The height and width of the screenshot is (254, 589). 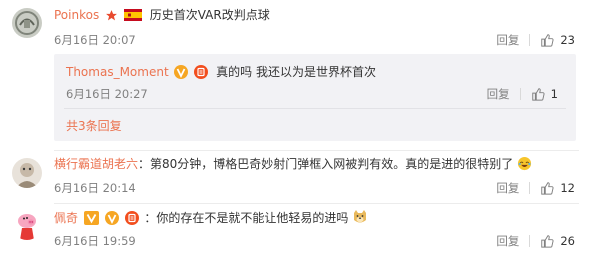 I want to click on like-count: 26, so click(x=567, y=241).